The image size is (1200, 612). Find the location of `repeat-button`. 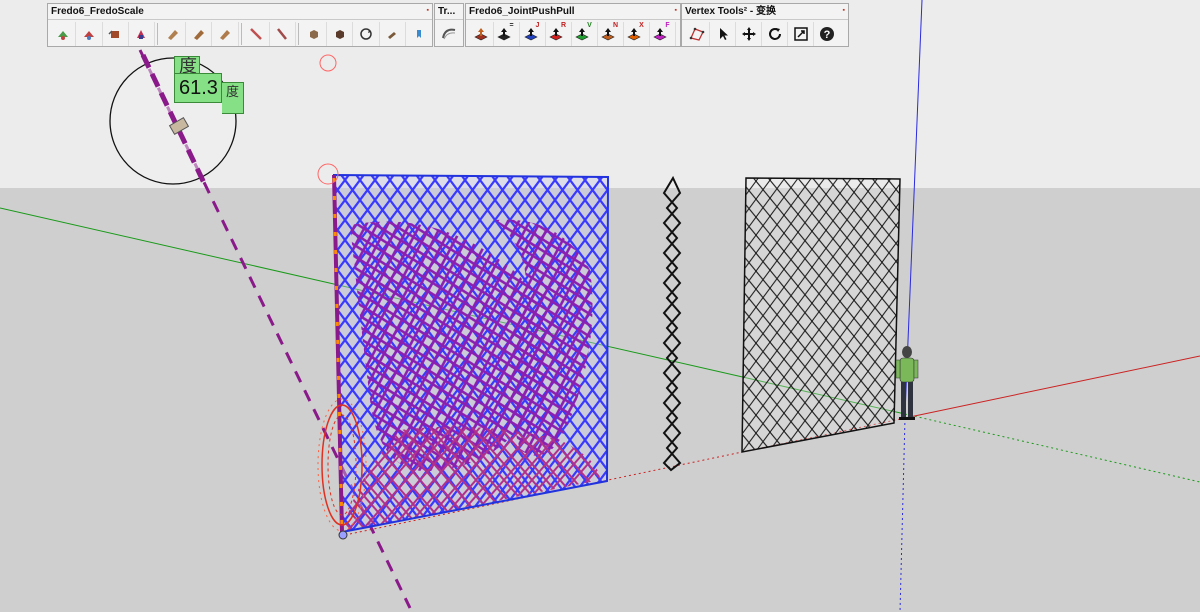

repeat-button is located at coordinates (366, 33).